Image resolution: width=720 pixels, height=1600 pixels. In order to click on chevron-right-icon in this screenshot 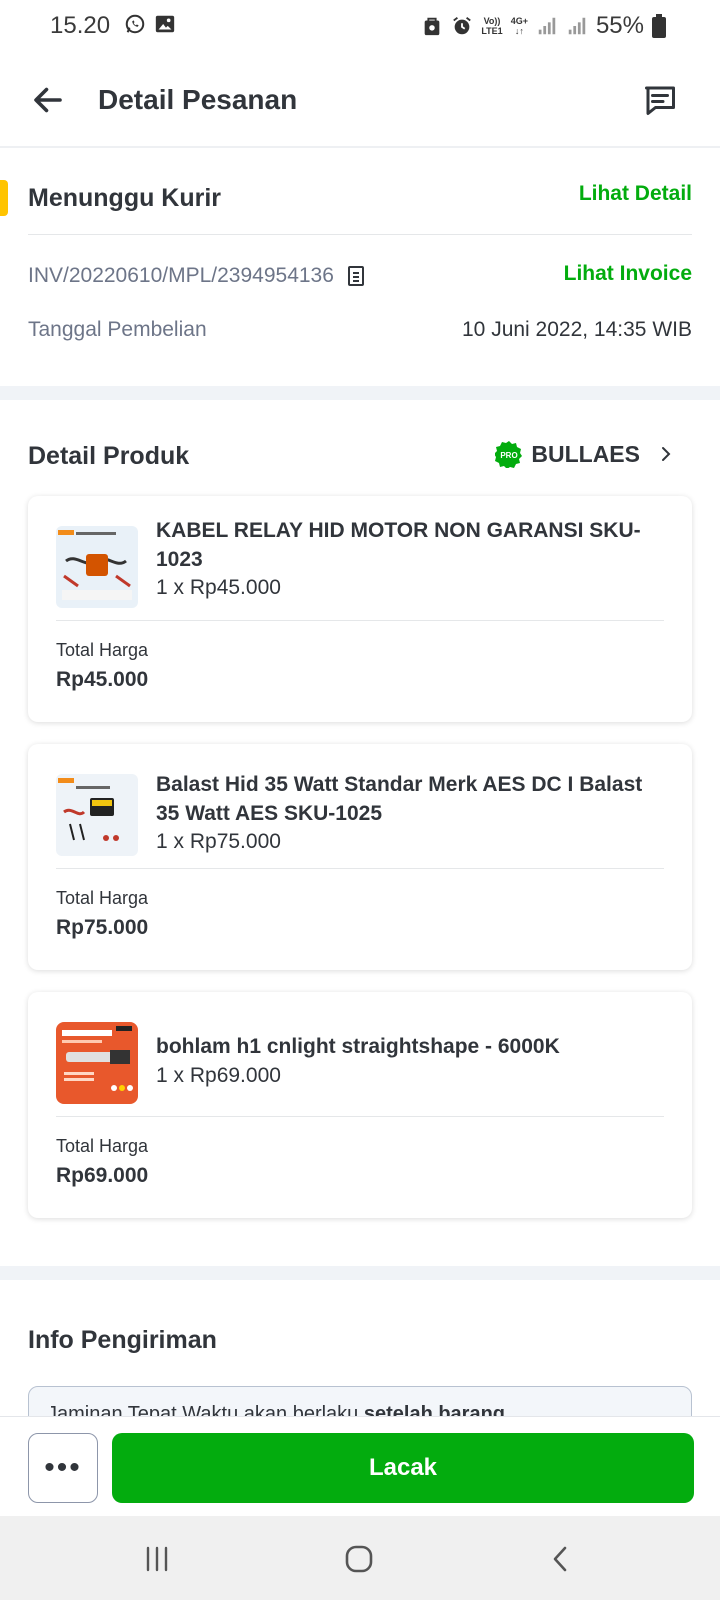, I will do `click(666, 454)`.